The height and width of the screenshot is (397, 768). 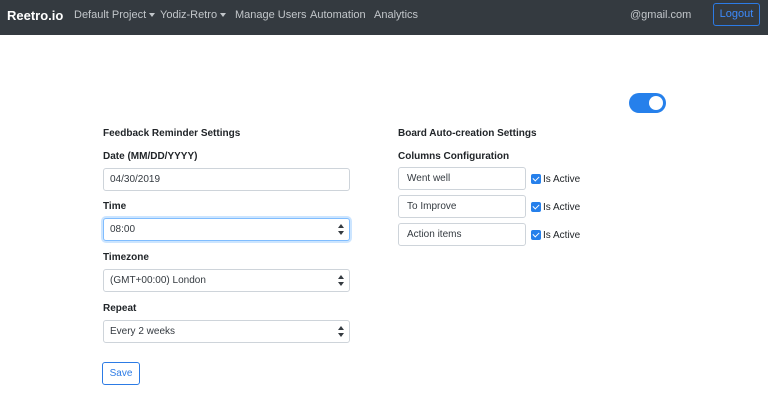 I want to click on column-name-input: To Improve, so click(x=462, y=206).